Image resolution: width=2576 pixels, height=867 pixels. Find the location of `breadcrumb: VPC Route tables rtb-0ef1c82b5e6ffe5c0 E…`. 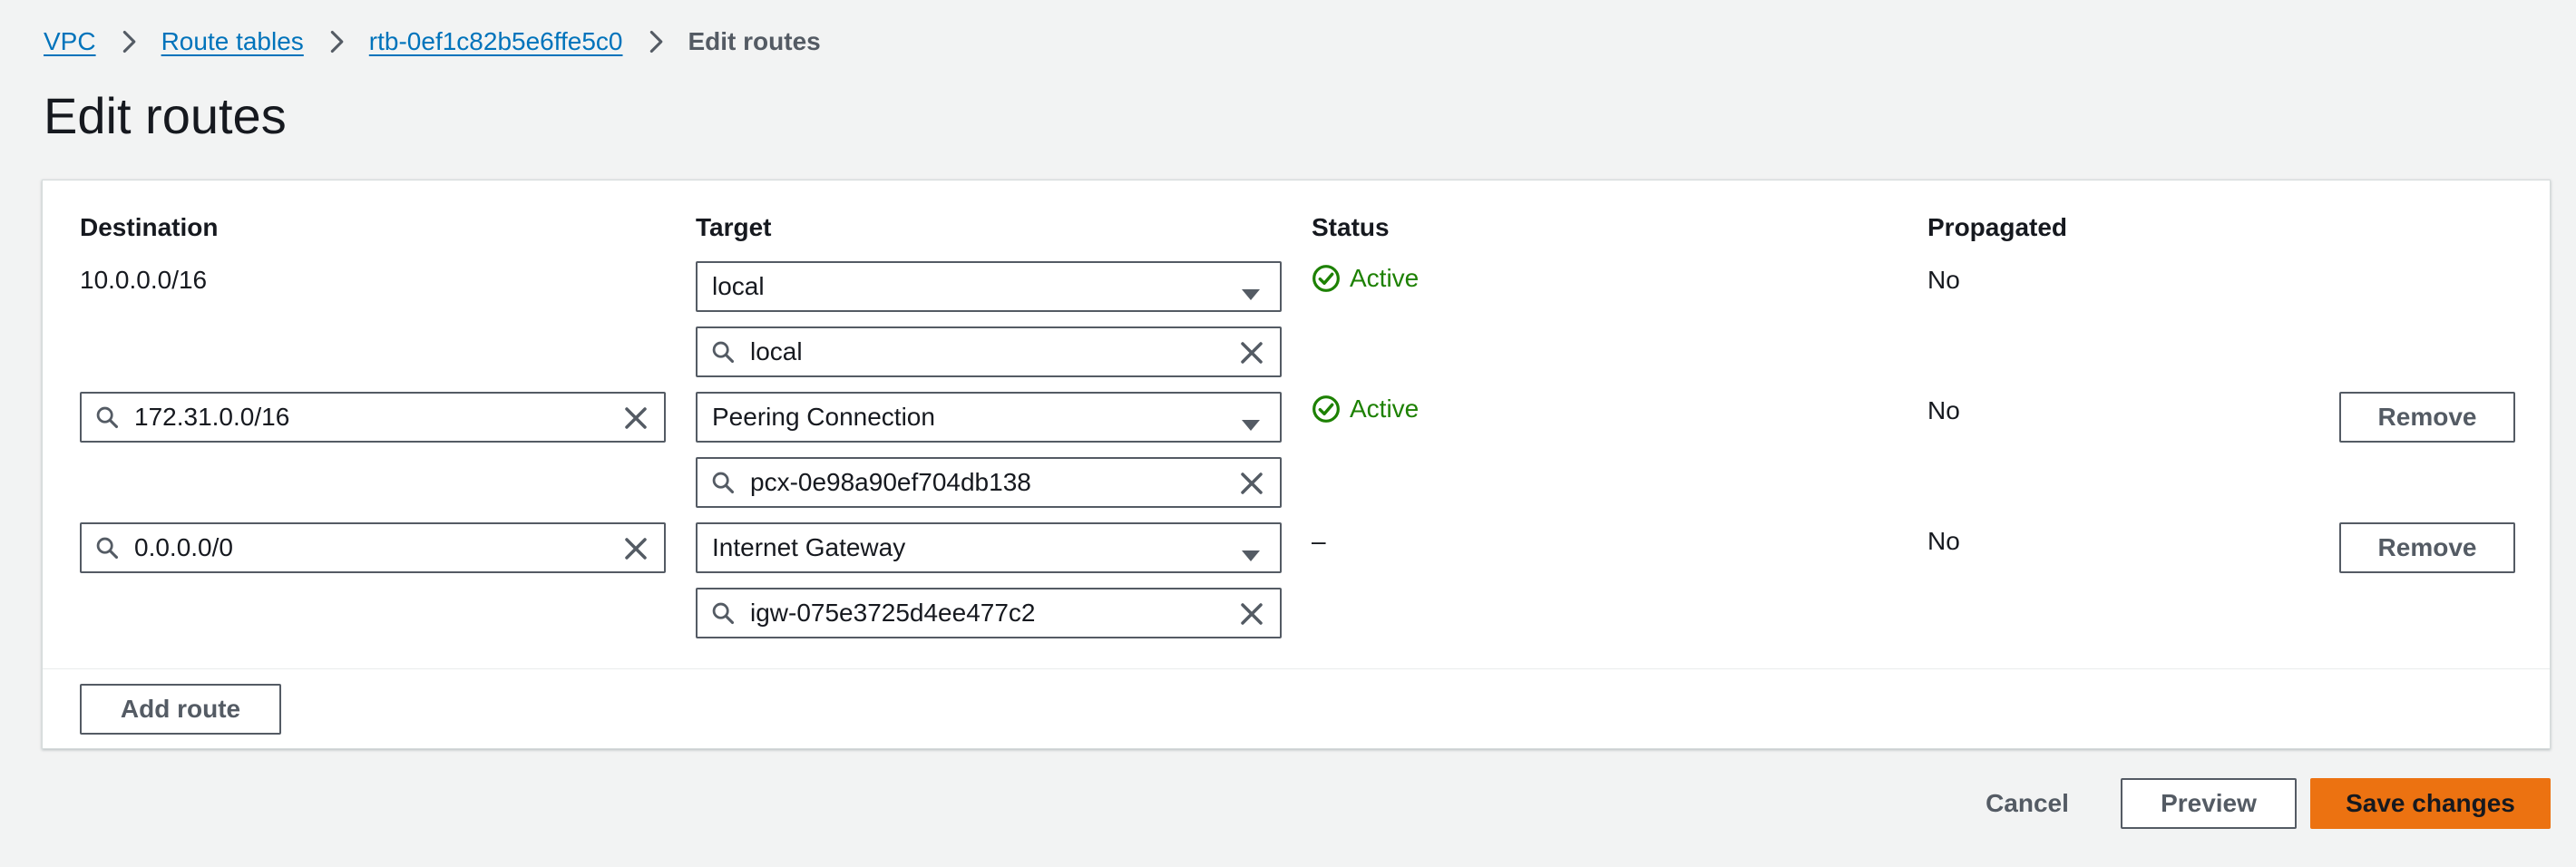

breadcrumb: VPC Route tables rtb-0ef1c82b5e6ffe5c0 E… is located at coordinates (432, 42).